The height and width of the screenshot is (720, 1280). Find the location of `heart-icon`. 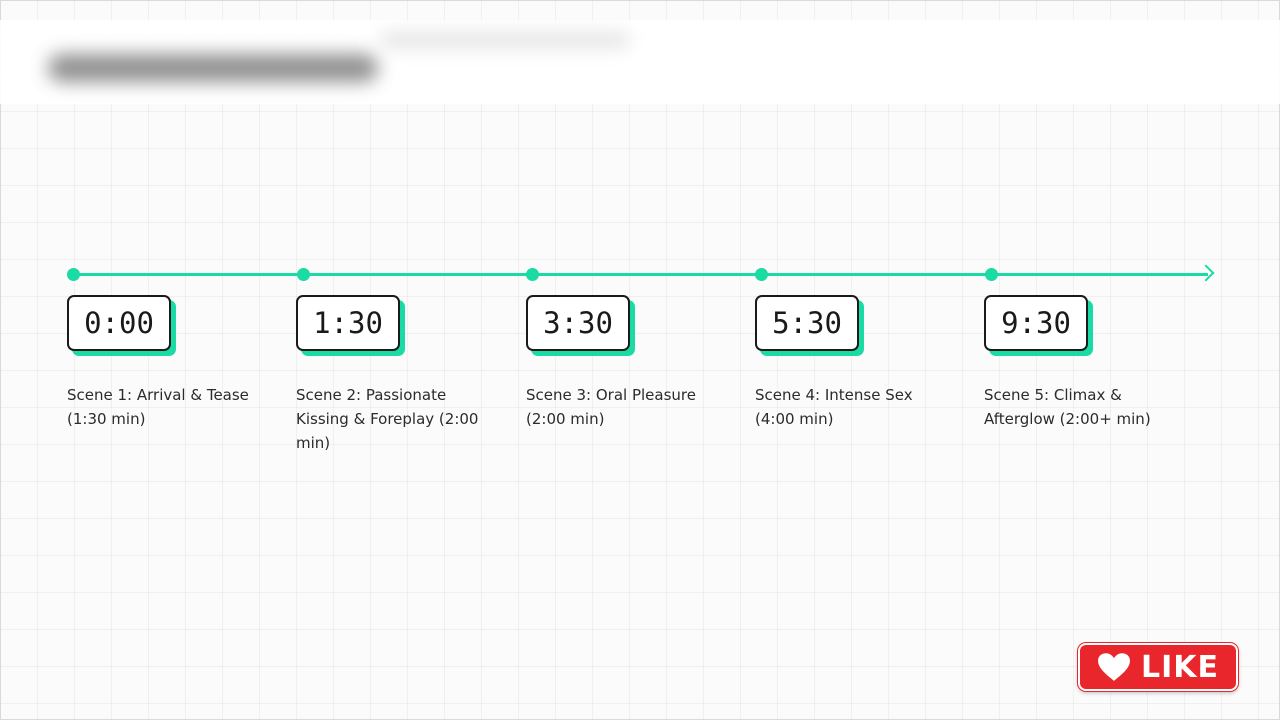

heart-icon is located at coordinates (1114, 667).